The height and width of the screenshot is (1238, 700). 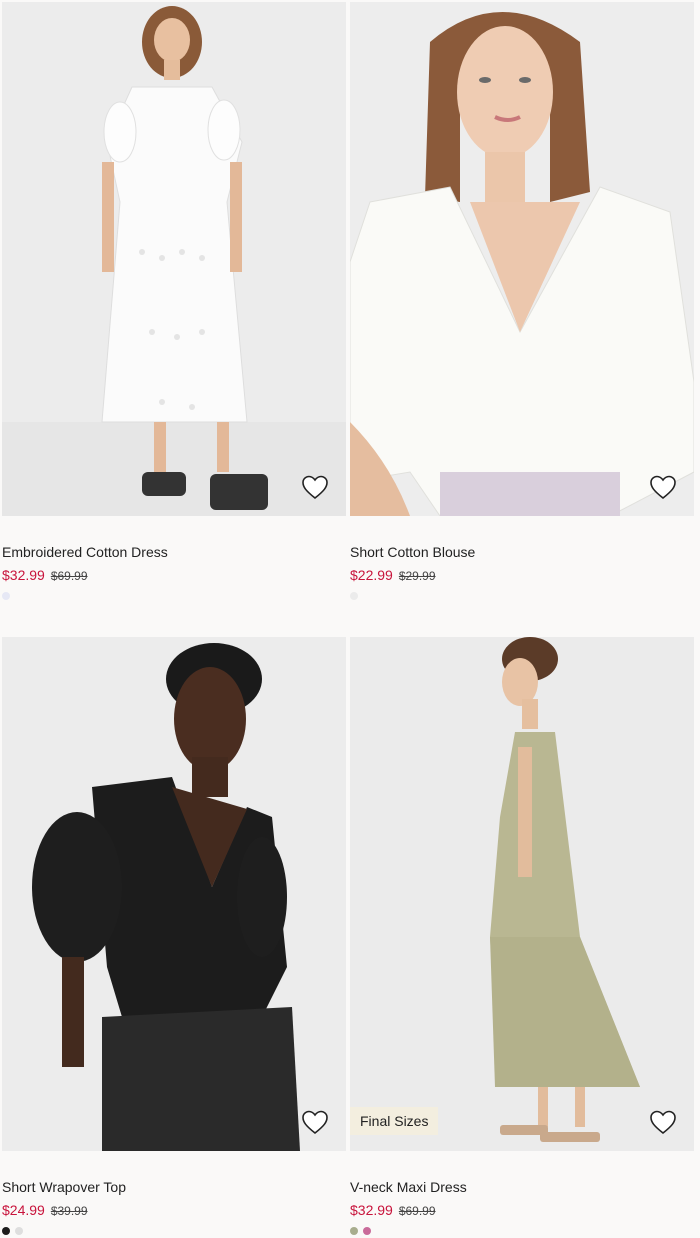 I want to click on price-row: $22.99 $29.99, so click(x=522, y=575).